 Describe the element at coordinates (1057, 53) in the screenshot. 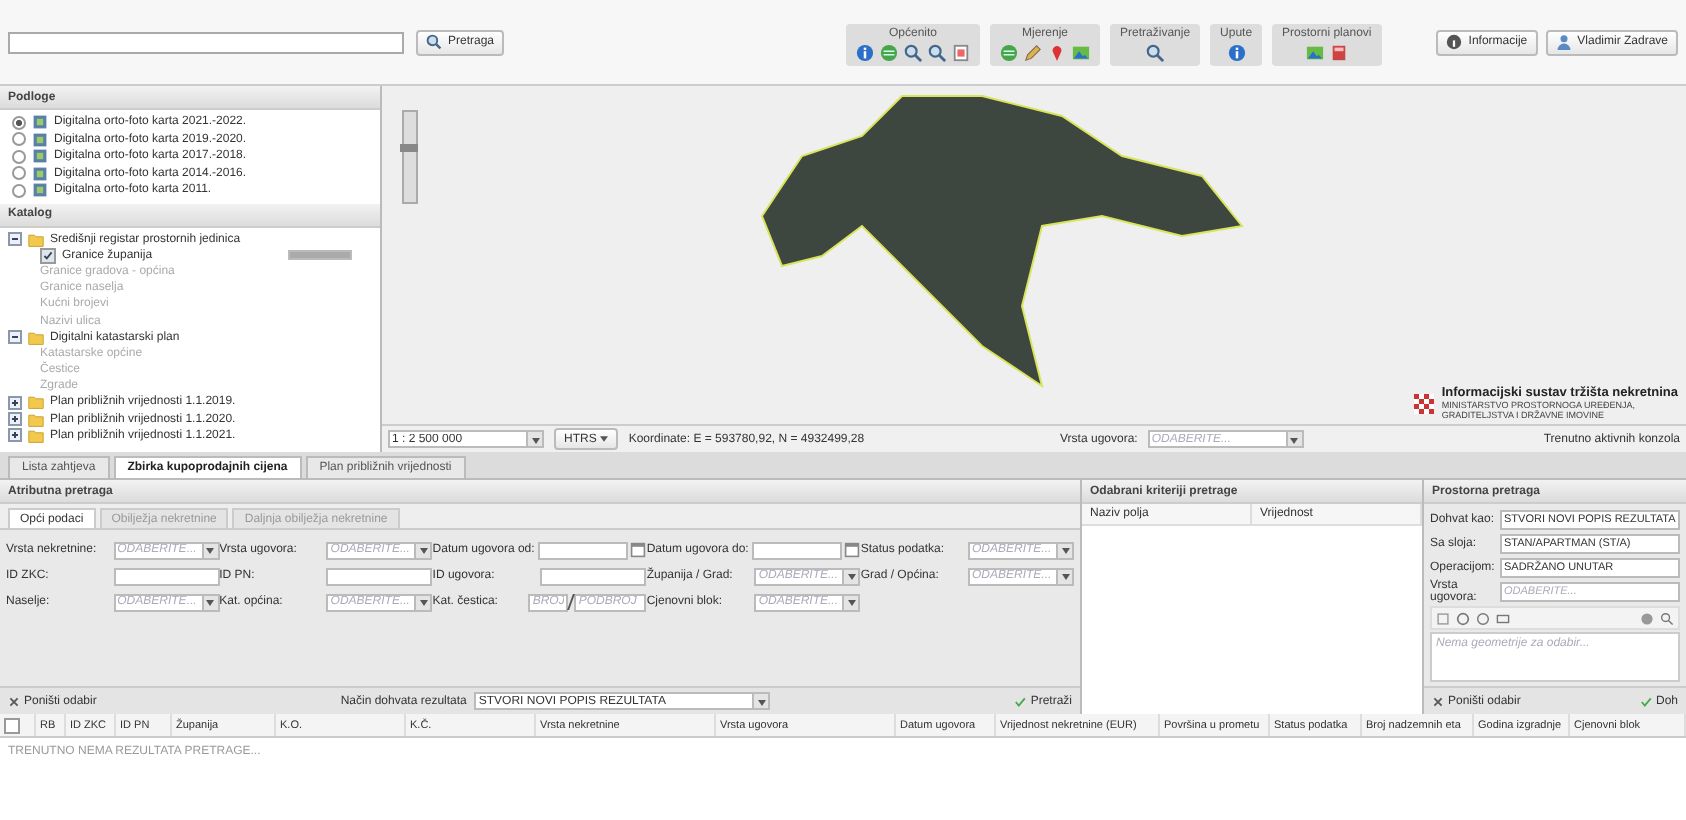

I see `pin-icon` at that location.